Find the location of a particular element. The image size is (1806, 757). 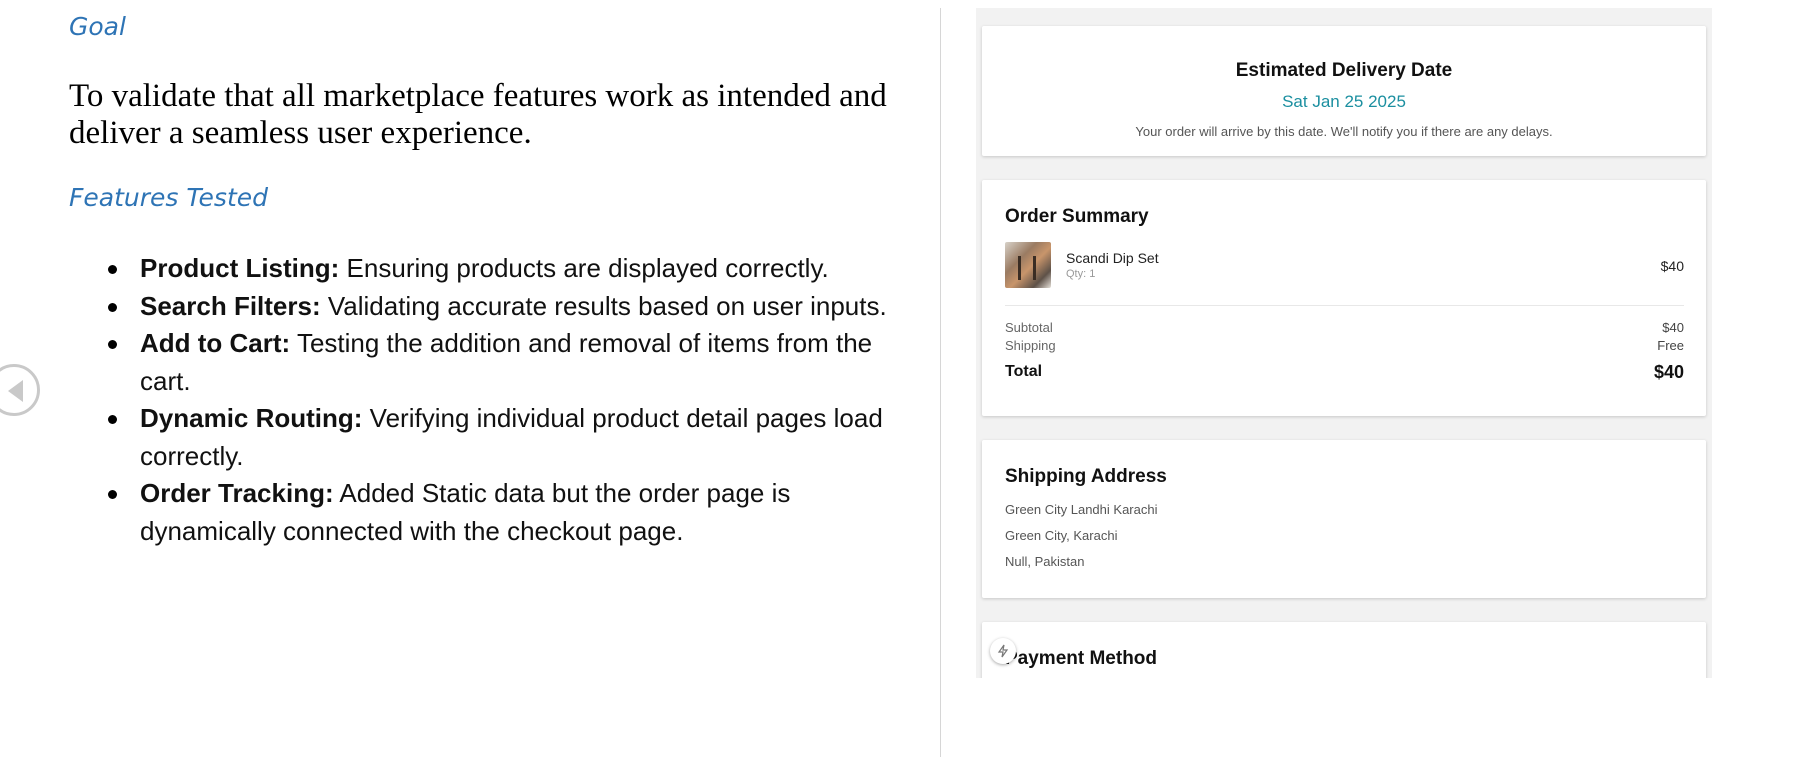

feature-term: Dynamic Routing: is located at coordinates (251, 418).